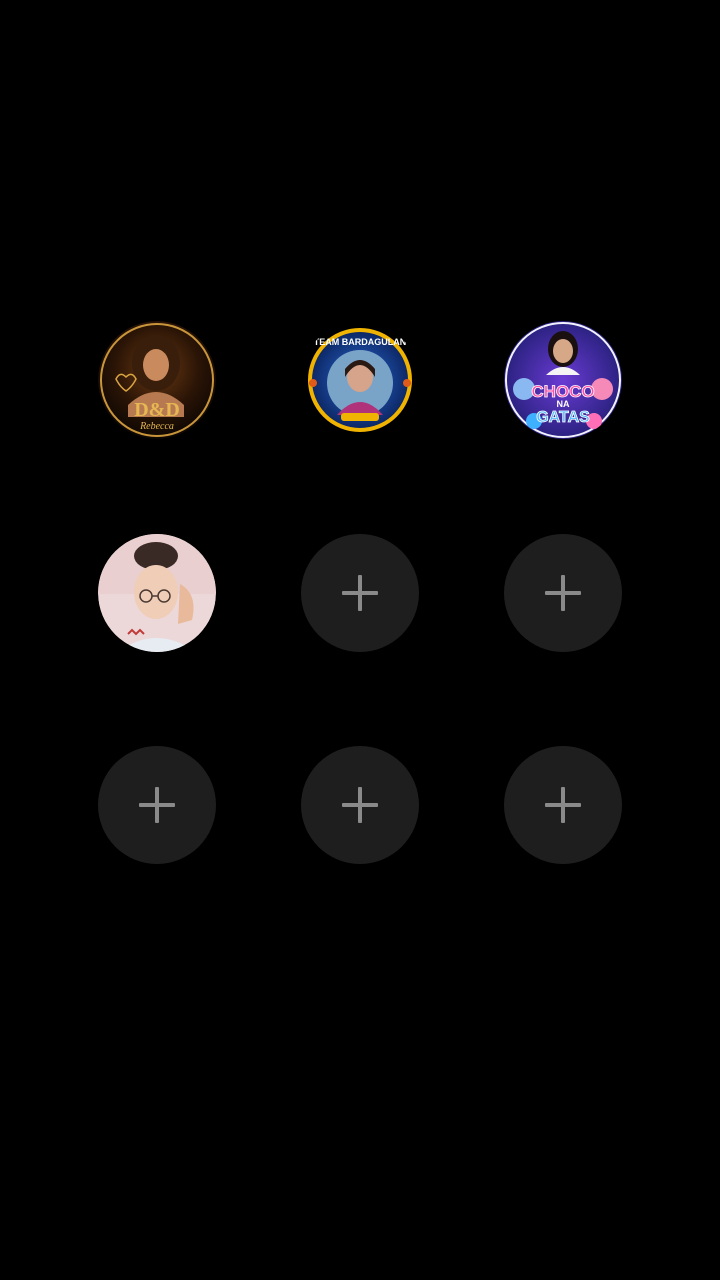 This screenshot has width=720, height=1280. Describe the element at coordinates (563, 404) in the screenshot. I see `avatar-label-middle: NA` at that location.